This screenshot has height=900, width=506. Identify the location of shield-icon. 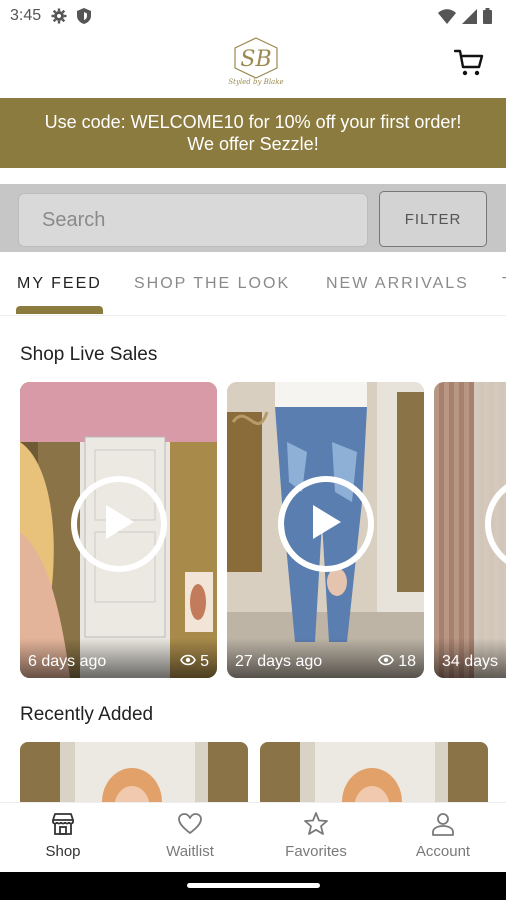
(84, 16).